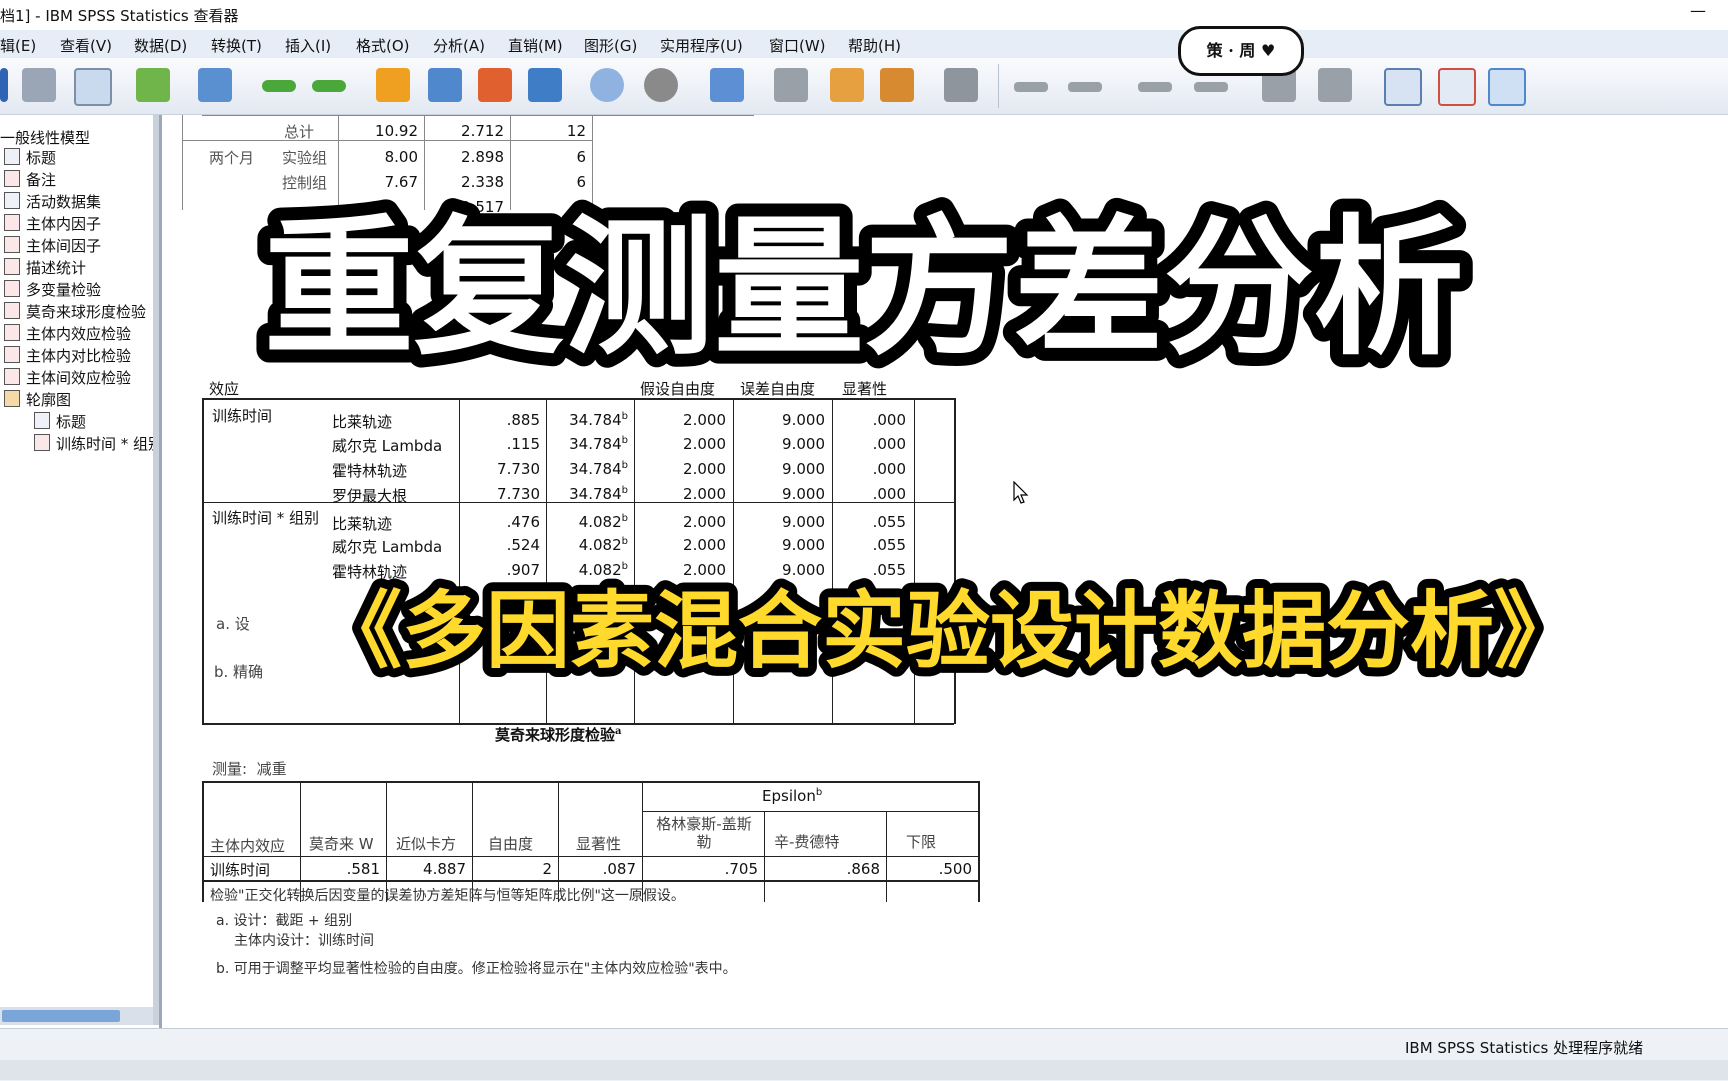 This screenshot has height=1081, width=1728. Describe the element at coordinates (797, 45) in the screenshot. I see `menu-window: 窗口(W)` at that location.